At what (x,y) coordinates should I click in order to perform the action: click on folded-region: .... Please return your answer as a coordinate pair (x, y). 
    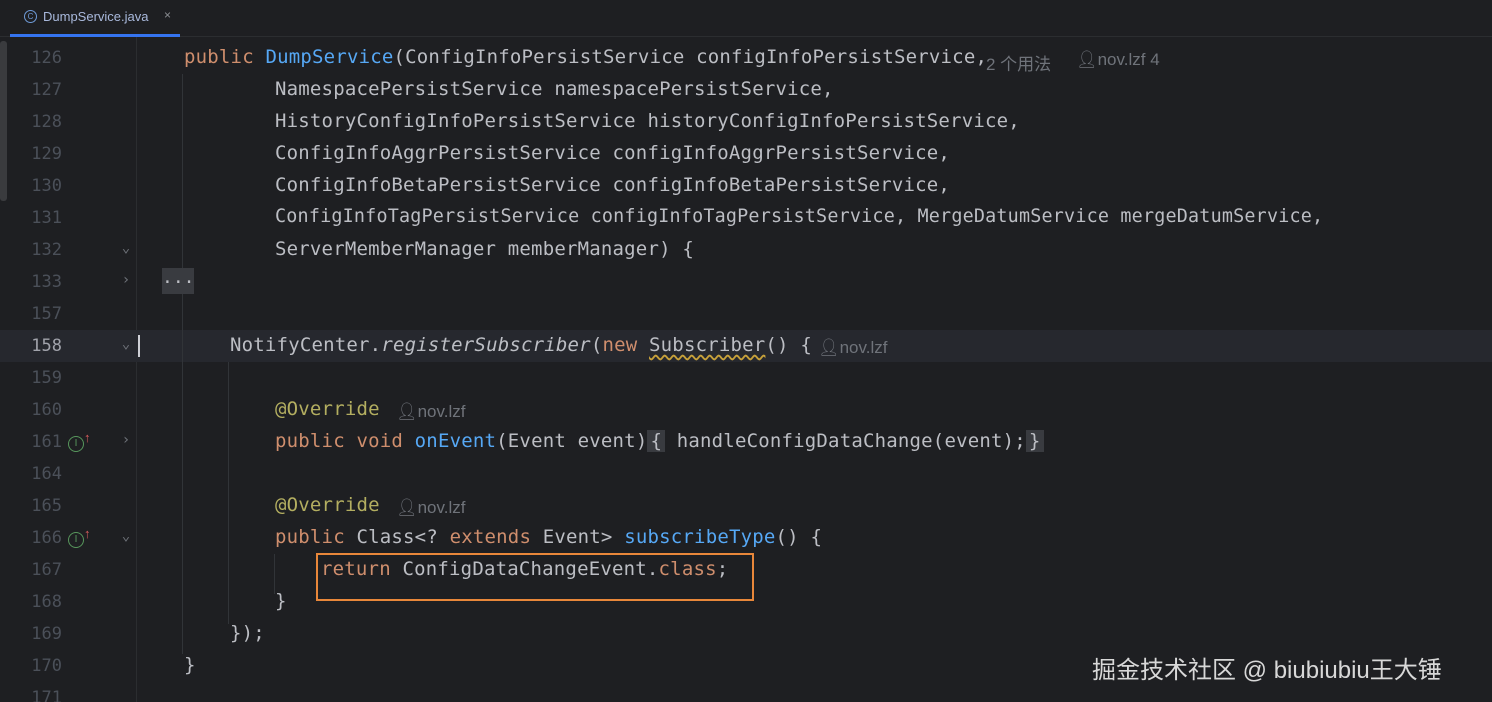
    Looking at the image, I should click on (178, 281).